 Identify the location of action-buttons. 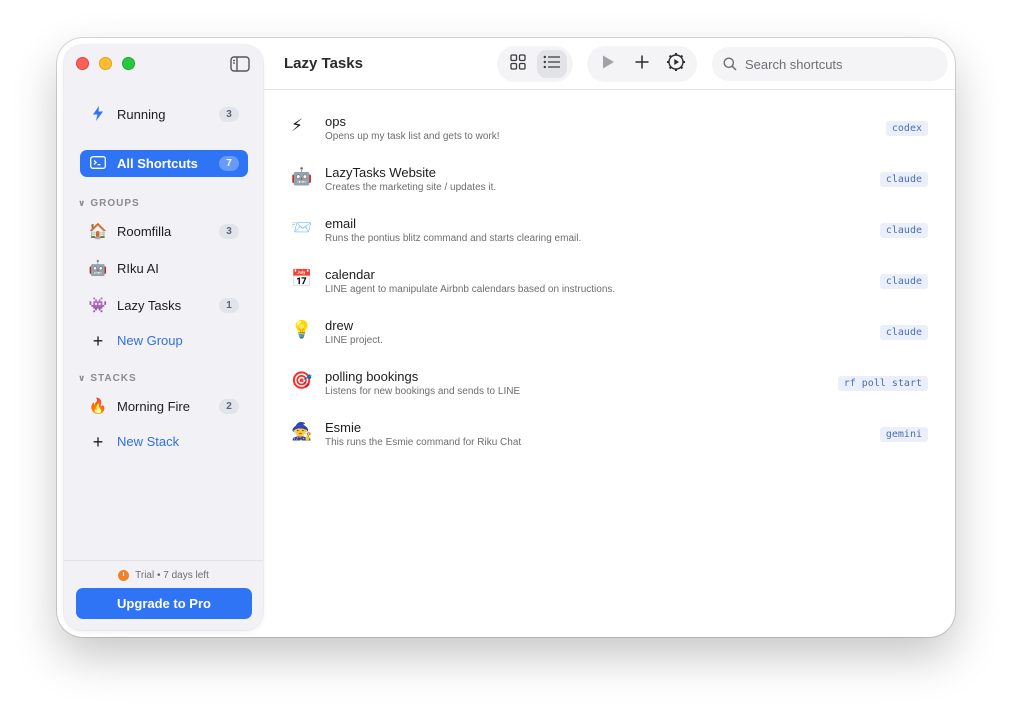
(642, 64).